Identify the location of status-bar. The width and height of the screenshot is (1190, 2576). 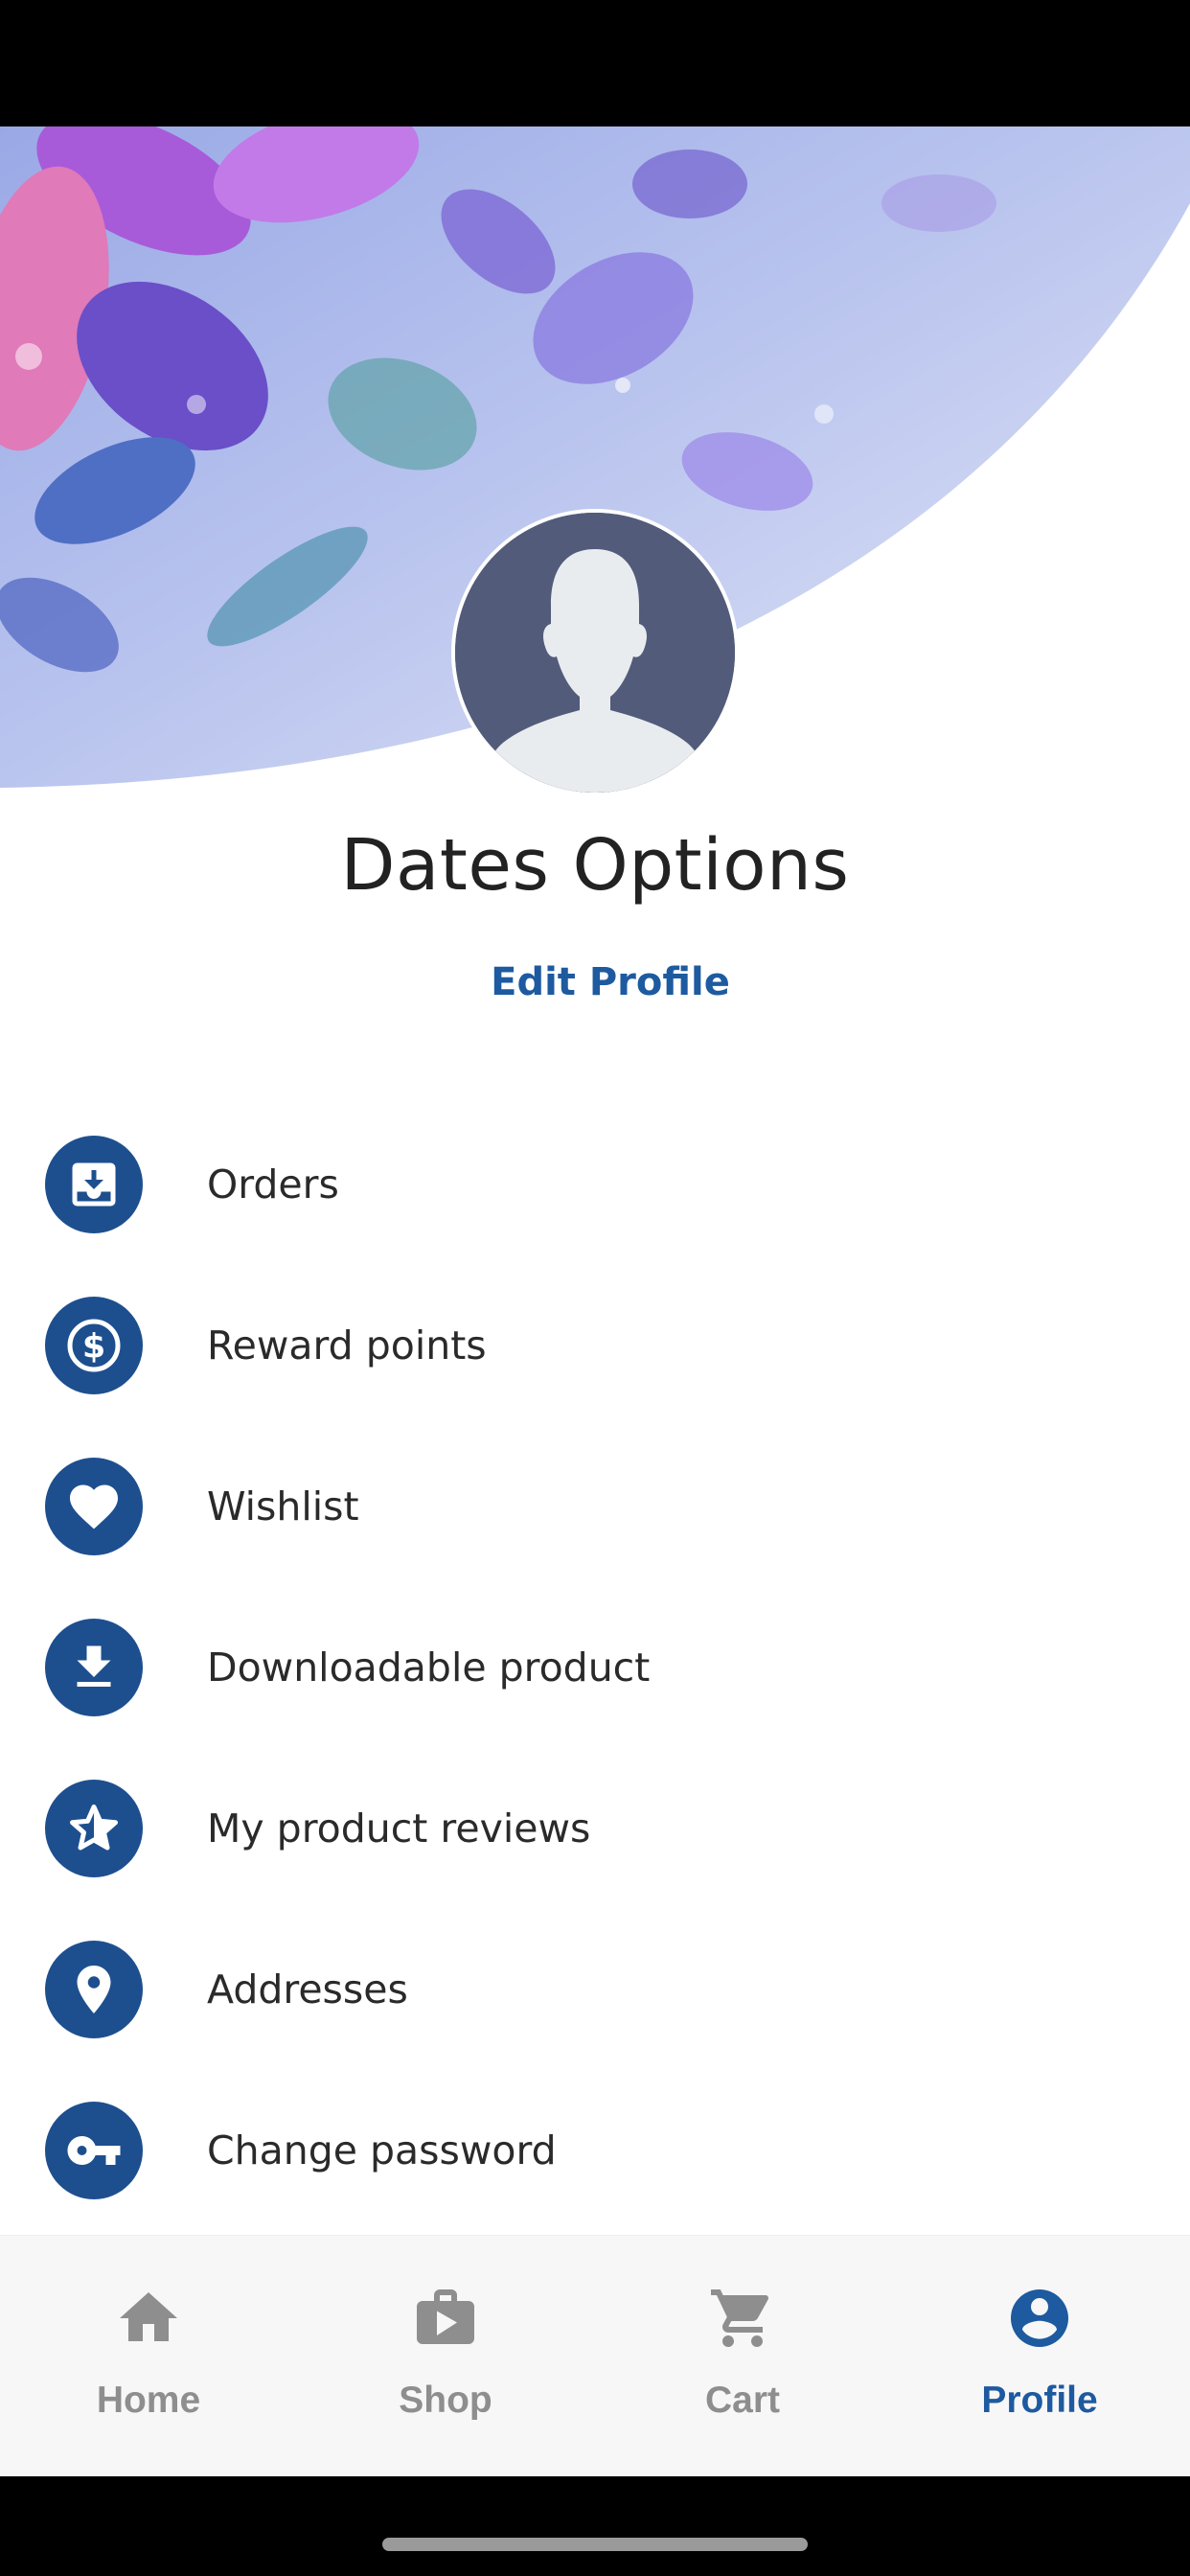
(595, 63).